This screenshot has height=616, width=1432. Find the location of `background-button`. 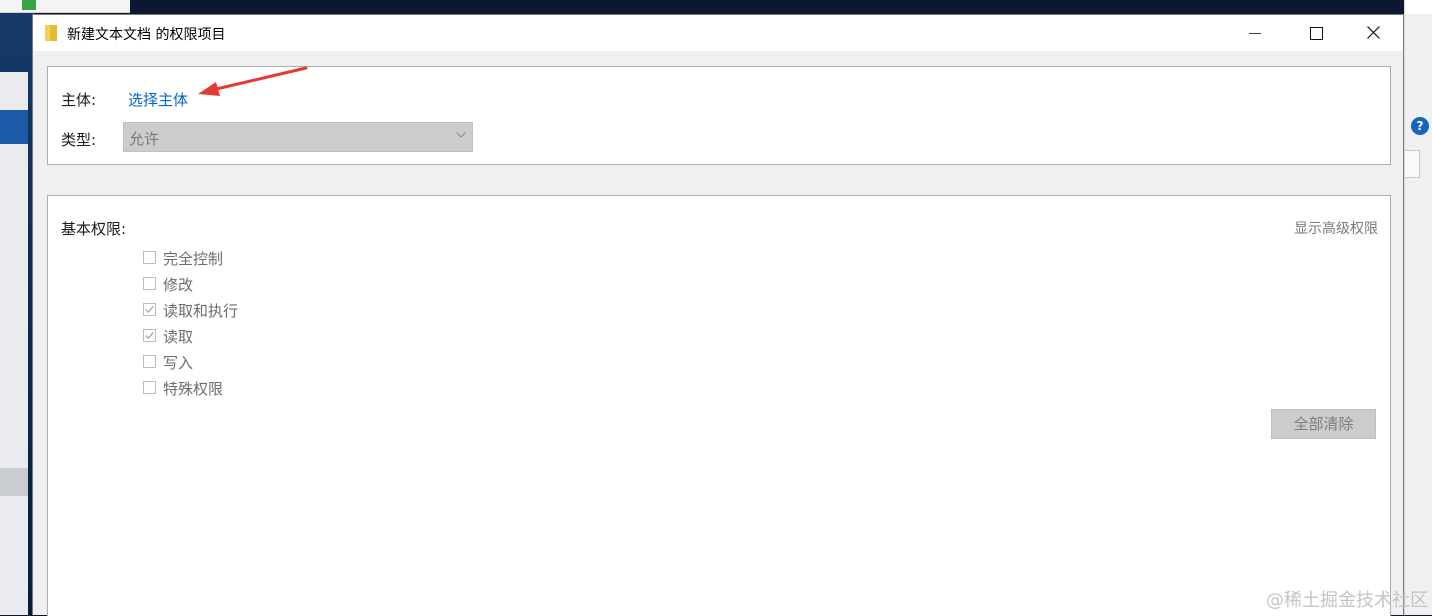

background-button is located at coordinates (1412, 164).